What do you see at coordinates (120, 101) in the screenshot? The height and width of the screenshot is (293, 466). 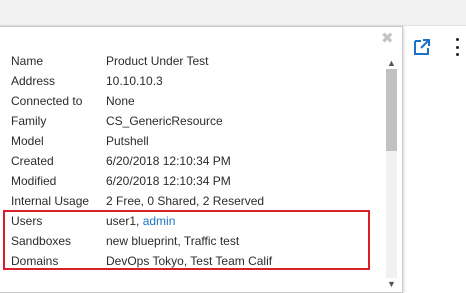 I see `property-value: None` at bounding box center [120, 101].